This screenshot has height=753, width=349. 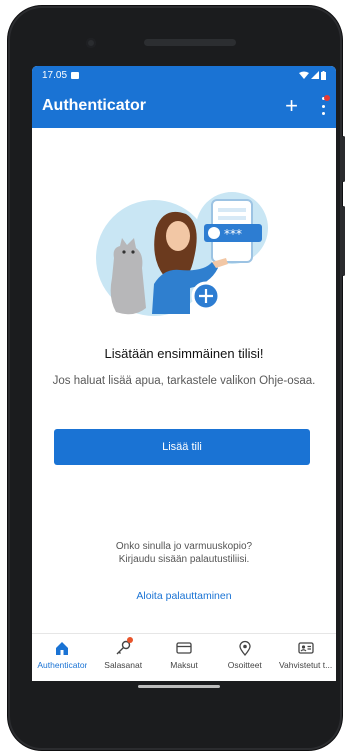 I want to click on nav-label: Authenticator, so click(x=62, y=665).